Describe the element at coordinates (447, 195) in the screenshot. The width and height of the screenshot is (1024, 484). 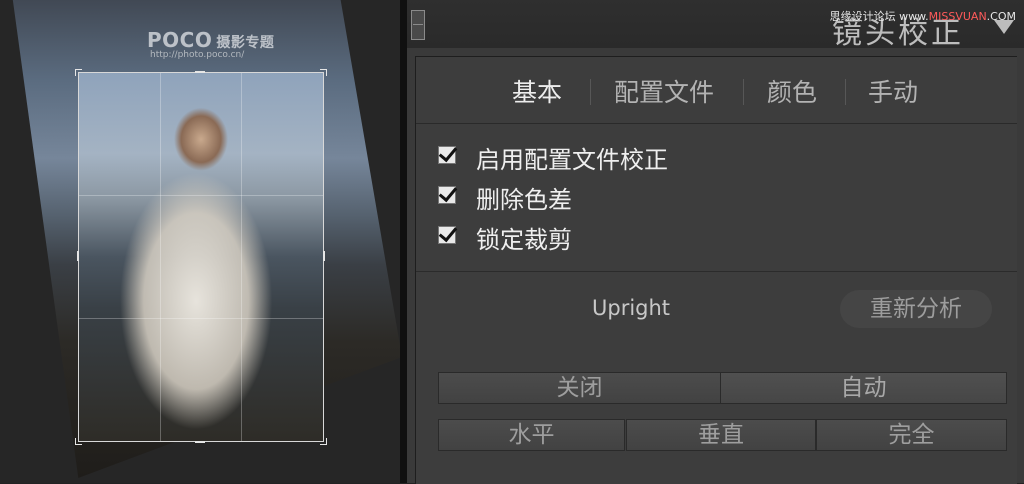
I see `checkbox-remove-ca` at that location.